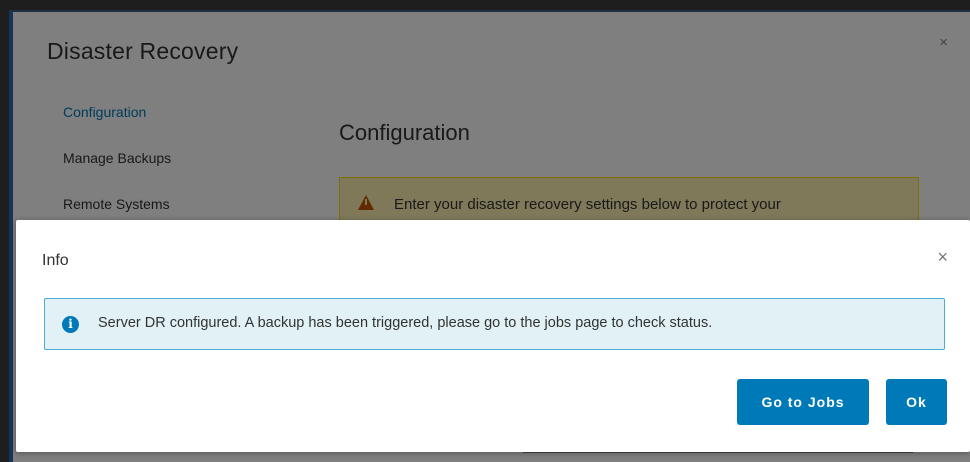  I want to click on info-icon: i, so click(70, 324).